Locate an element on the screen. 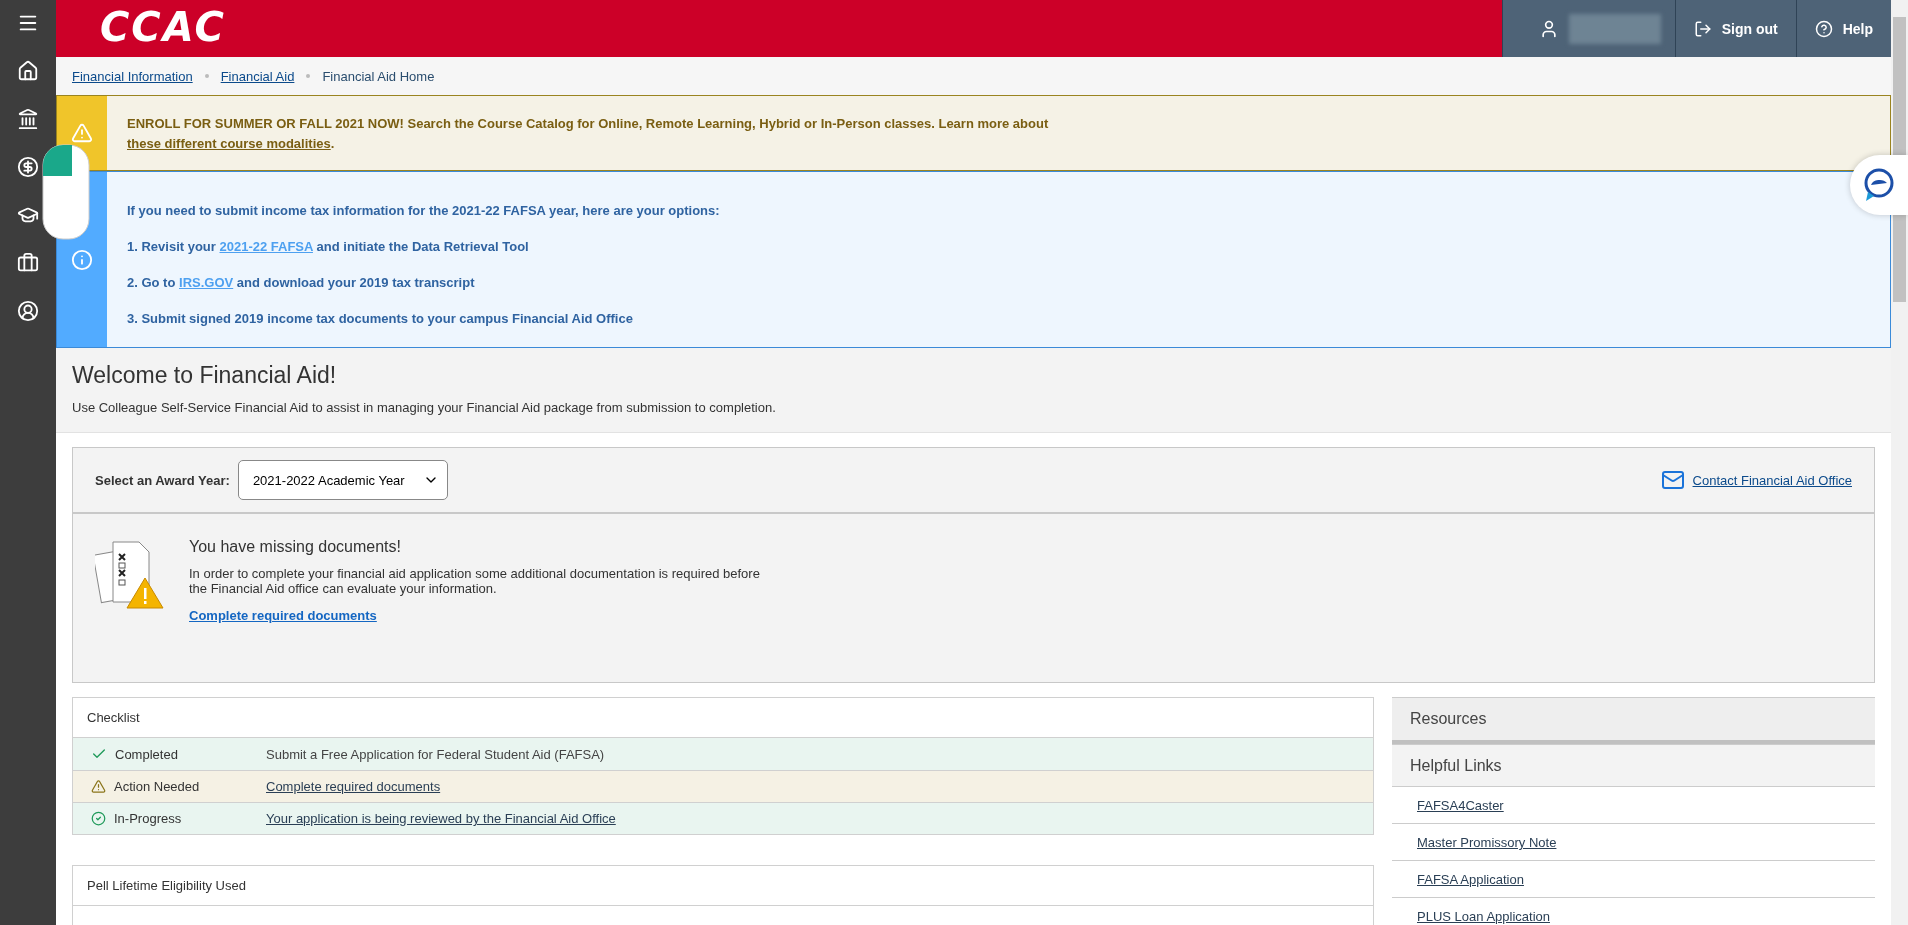 The width and height of the screenshot is (1908, 925). award-year-label: Select an Award Year: is located at coordinates (162, 480).